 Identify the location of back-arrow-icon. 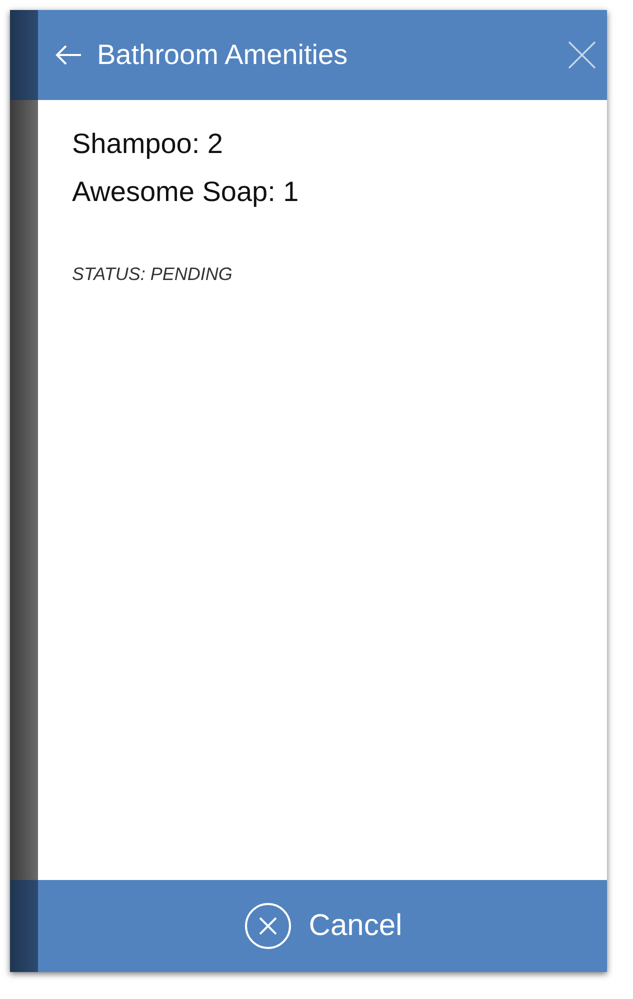
(68, 55).